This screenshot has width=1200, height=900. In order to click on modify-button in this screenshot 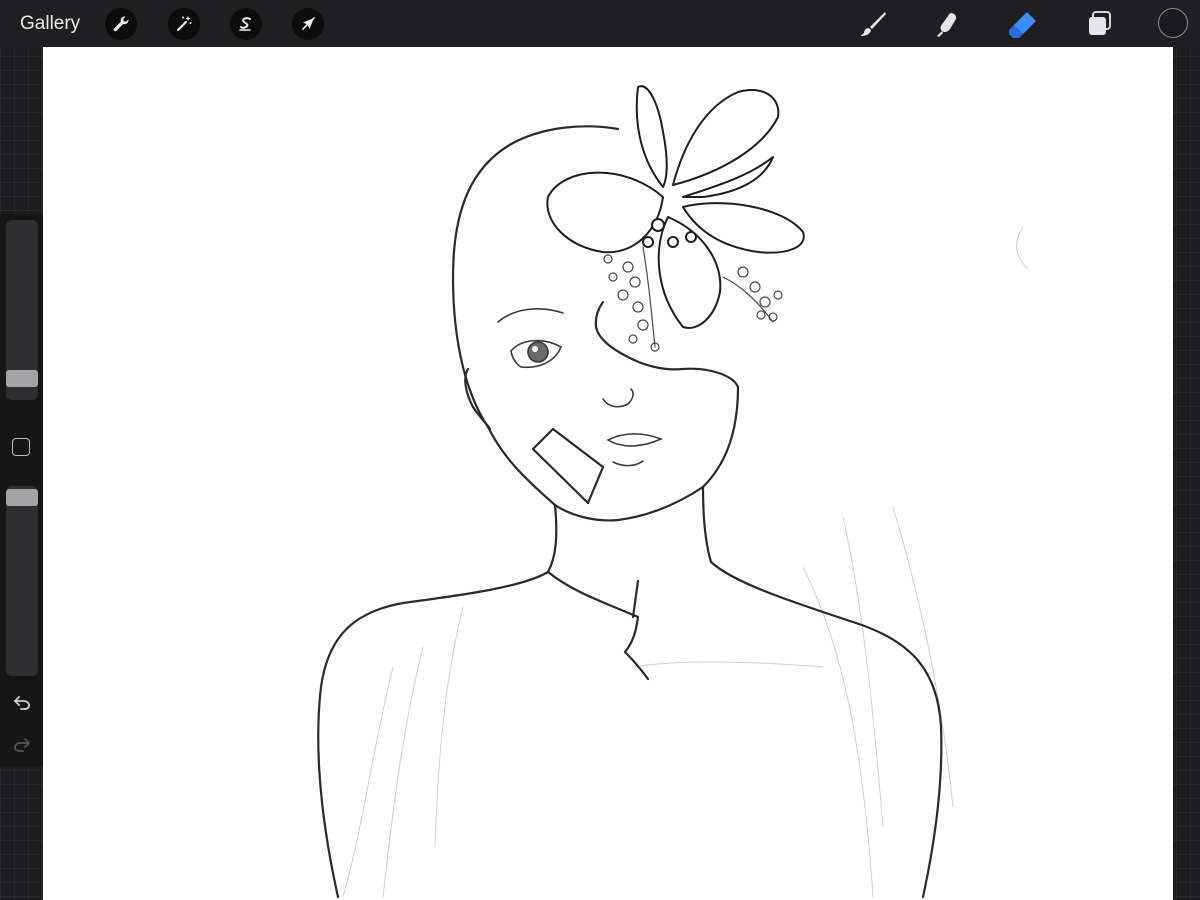, I will do `click(21, 447)`.